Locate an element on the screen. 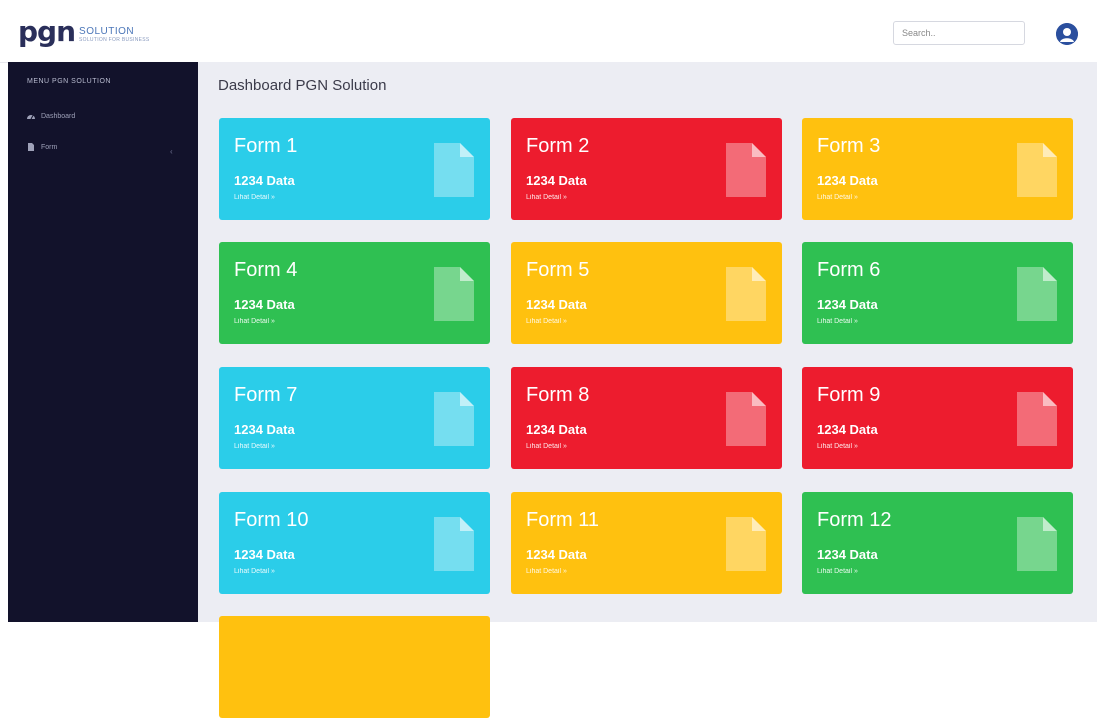 This screenshot has width=1097, height=718. user-icon is located at coordinates (1067, 34).